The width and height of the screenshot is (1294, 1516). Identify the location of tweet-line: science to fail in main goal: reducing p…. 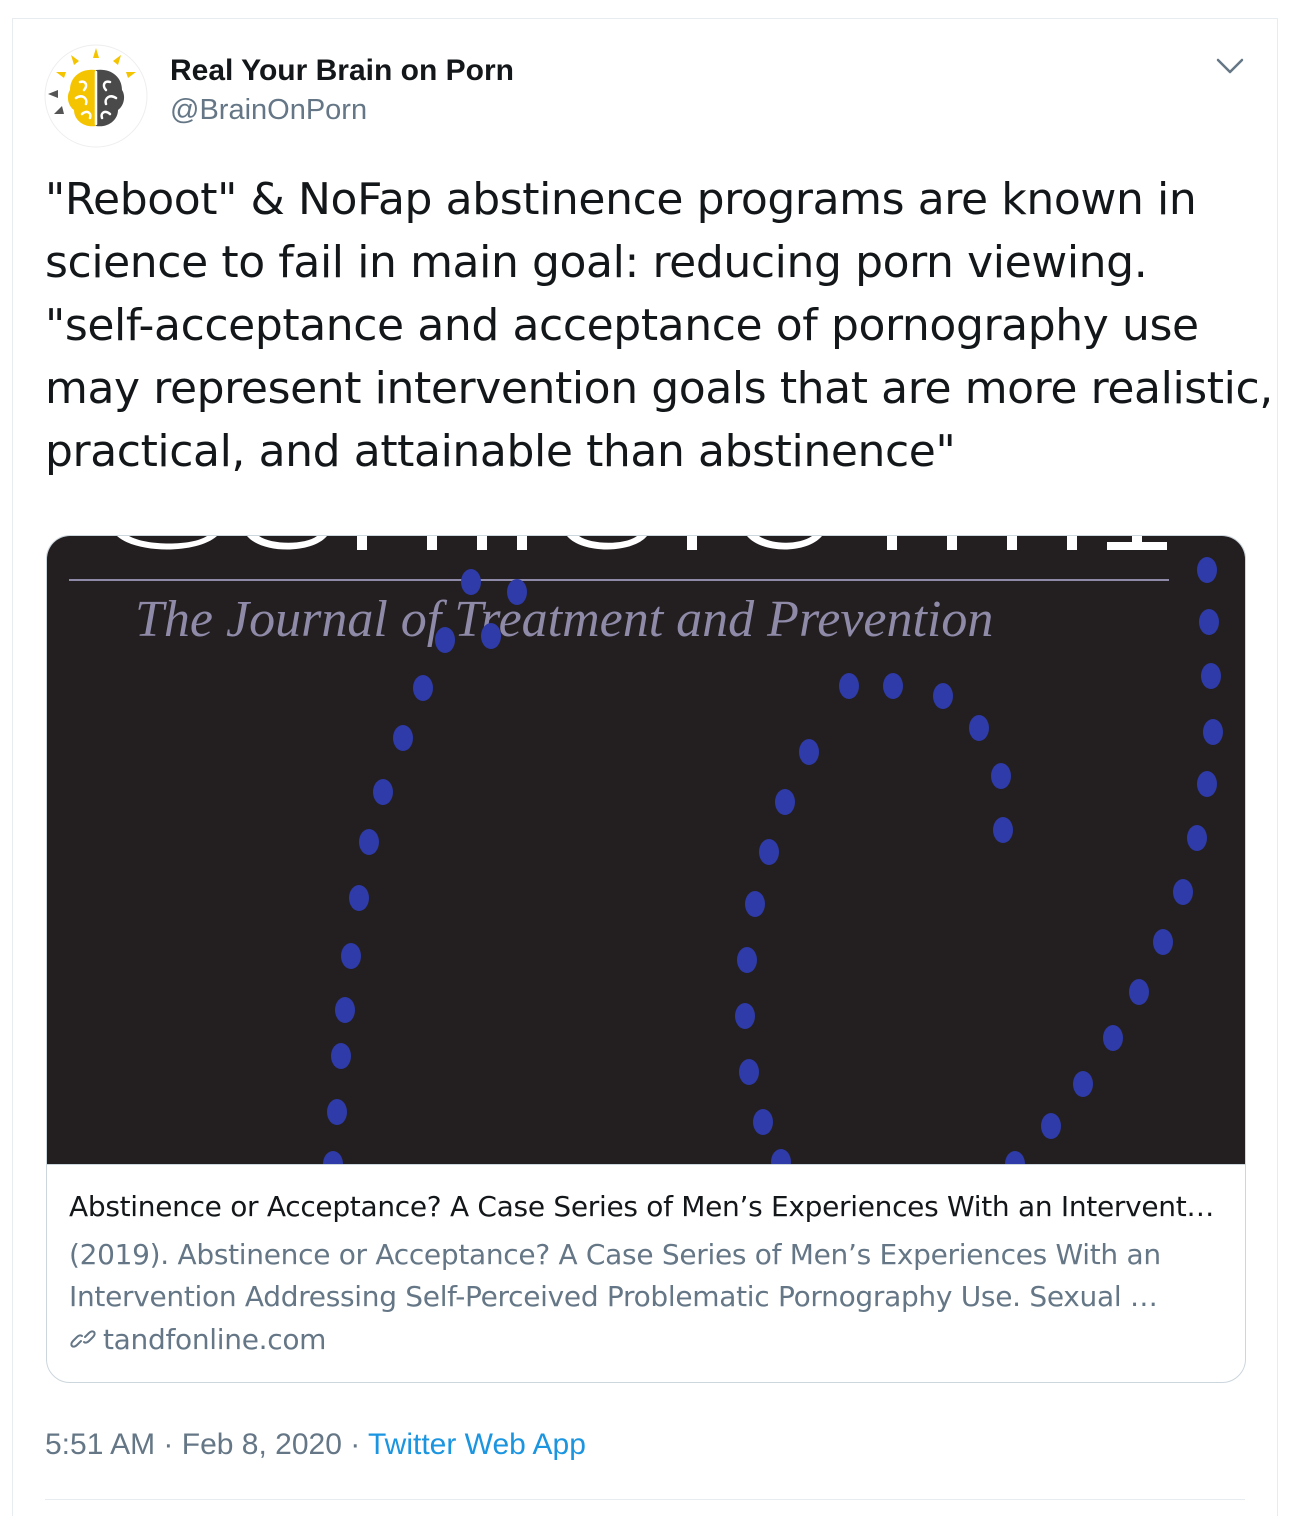
(596, 262).